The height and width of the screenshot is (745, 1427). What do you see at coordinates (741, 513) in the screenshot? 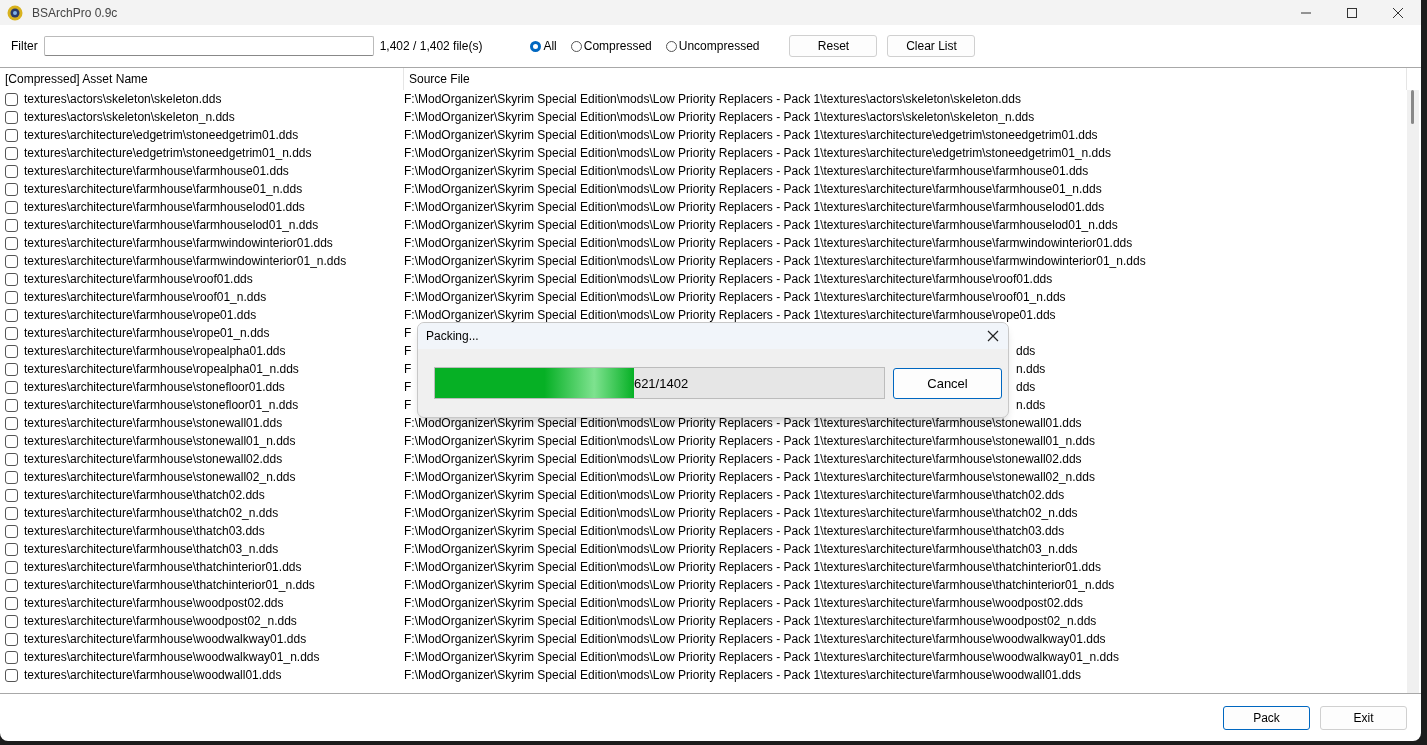
I see `source-path: F:\ModOrganizer\Skyrim Special Edition\mods\Low Priority Replacers - Pack 1\textures\architecture\farmhouse\thatch02_n.dds` at bounding box center [741, 513].